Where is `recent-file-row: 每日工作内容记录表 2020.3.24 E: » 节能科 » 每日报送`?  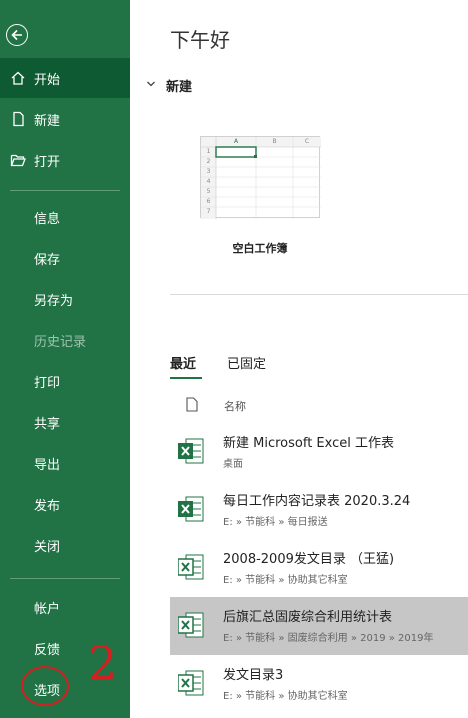 recent-file-row: 每日工作内容记录表 2020.3.24 E: » 节能科 » 每日报送 is located at coordinates (319, 510).